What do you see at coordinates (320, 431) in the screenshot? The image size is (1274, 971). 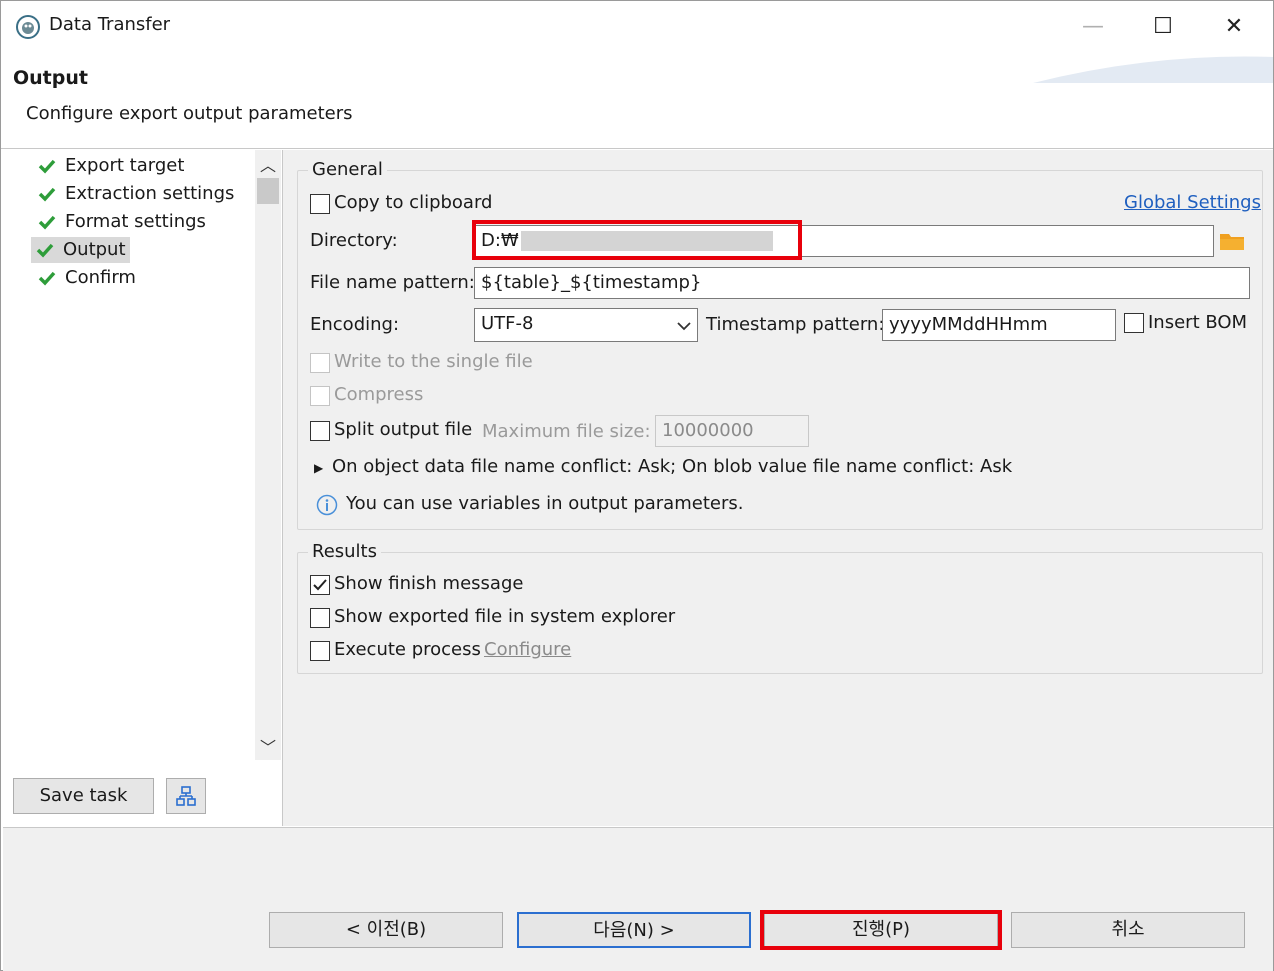 I see `split-output-file-checkbox` at bounding box center [320, 431].